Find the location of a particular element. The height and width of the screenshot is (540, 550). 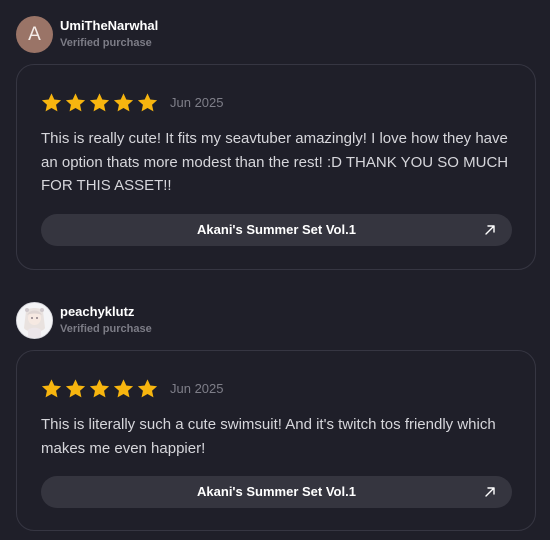

avatar: A is located at coordinates (34, 34).